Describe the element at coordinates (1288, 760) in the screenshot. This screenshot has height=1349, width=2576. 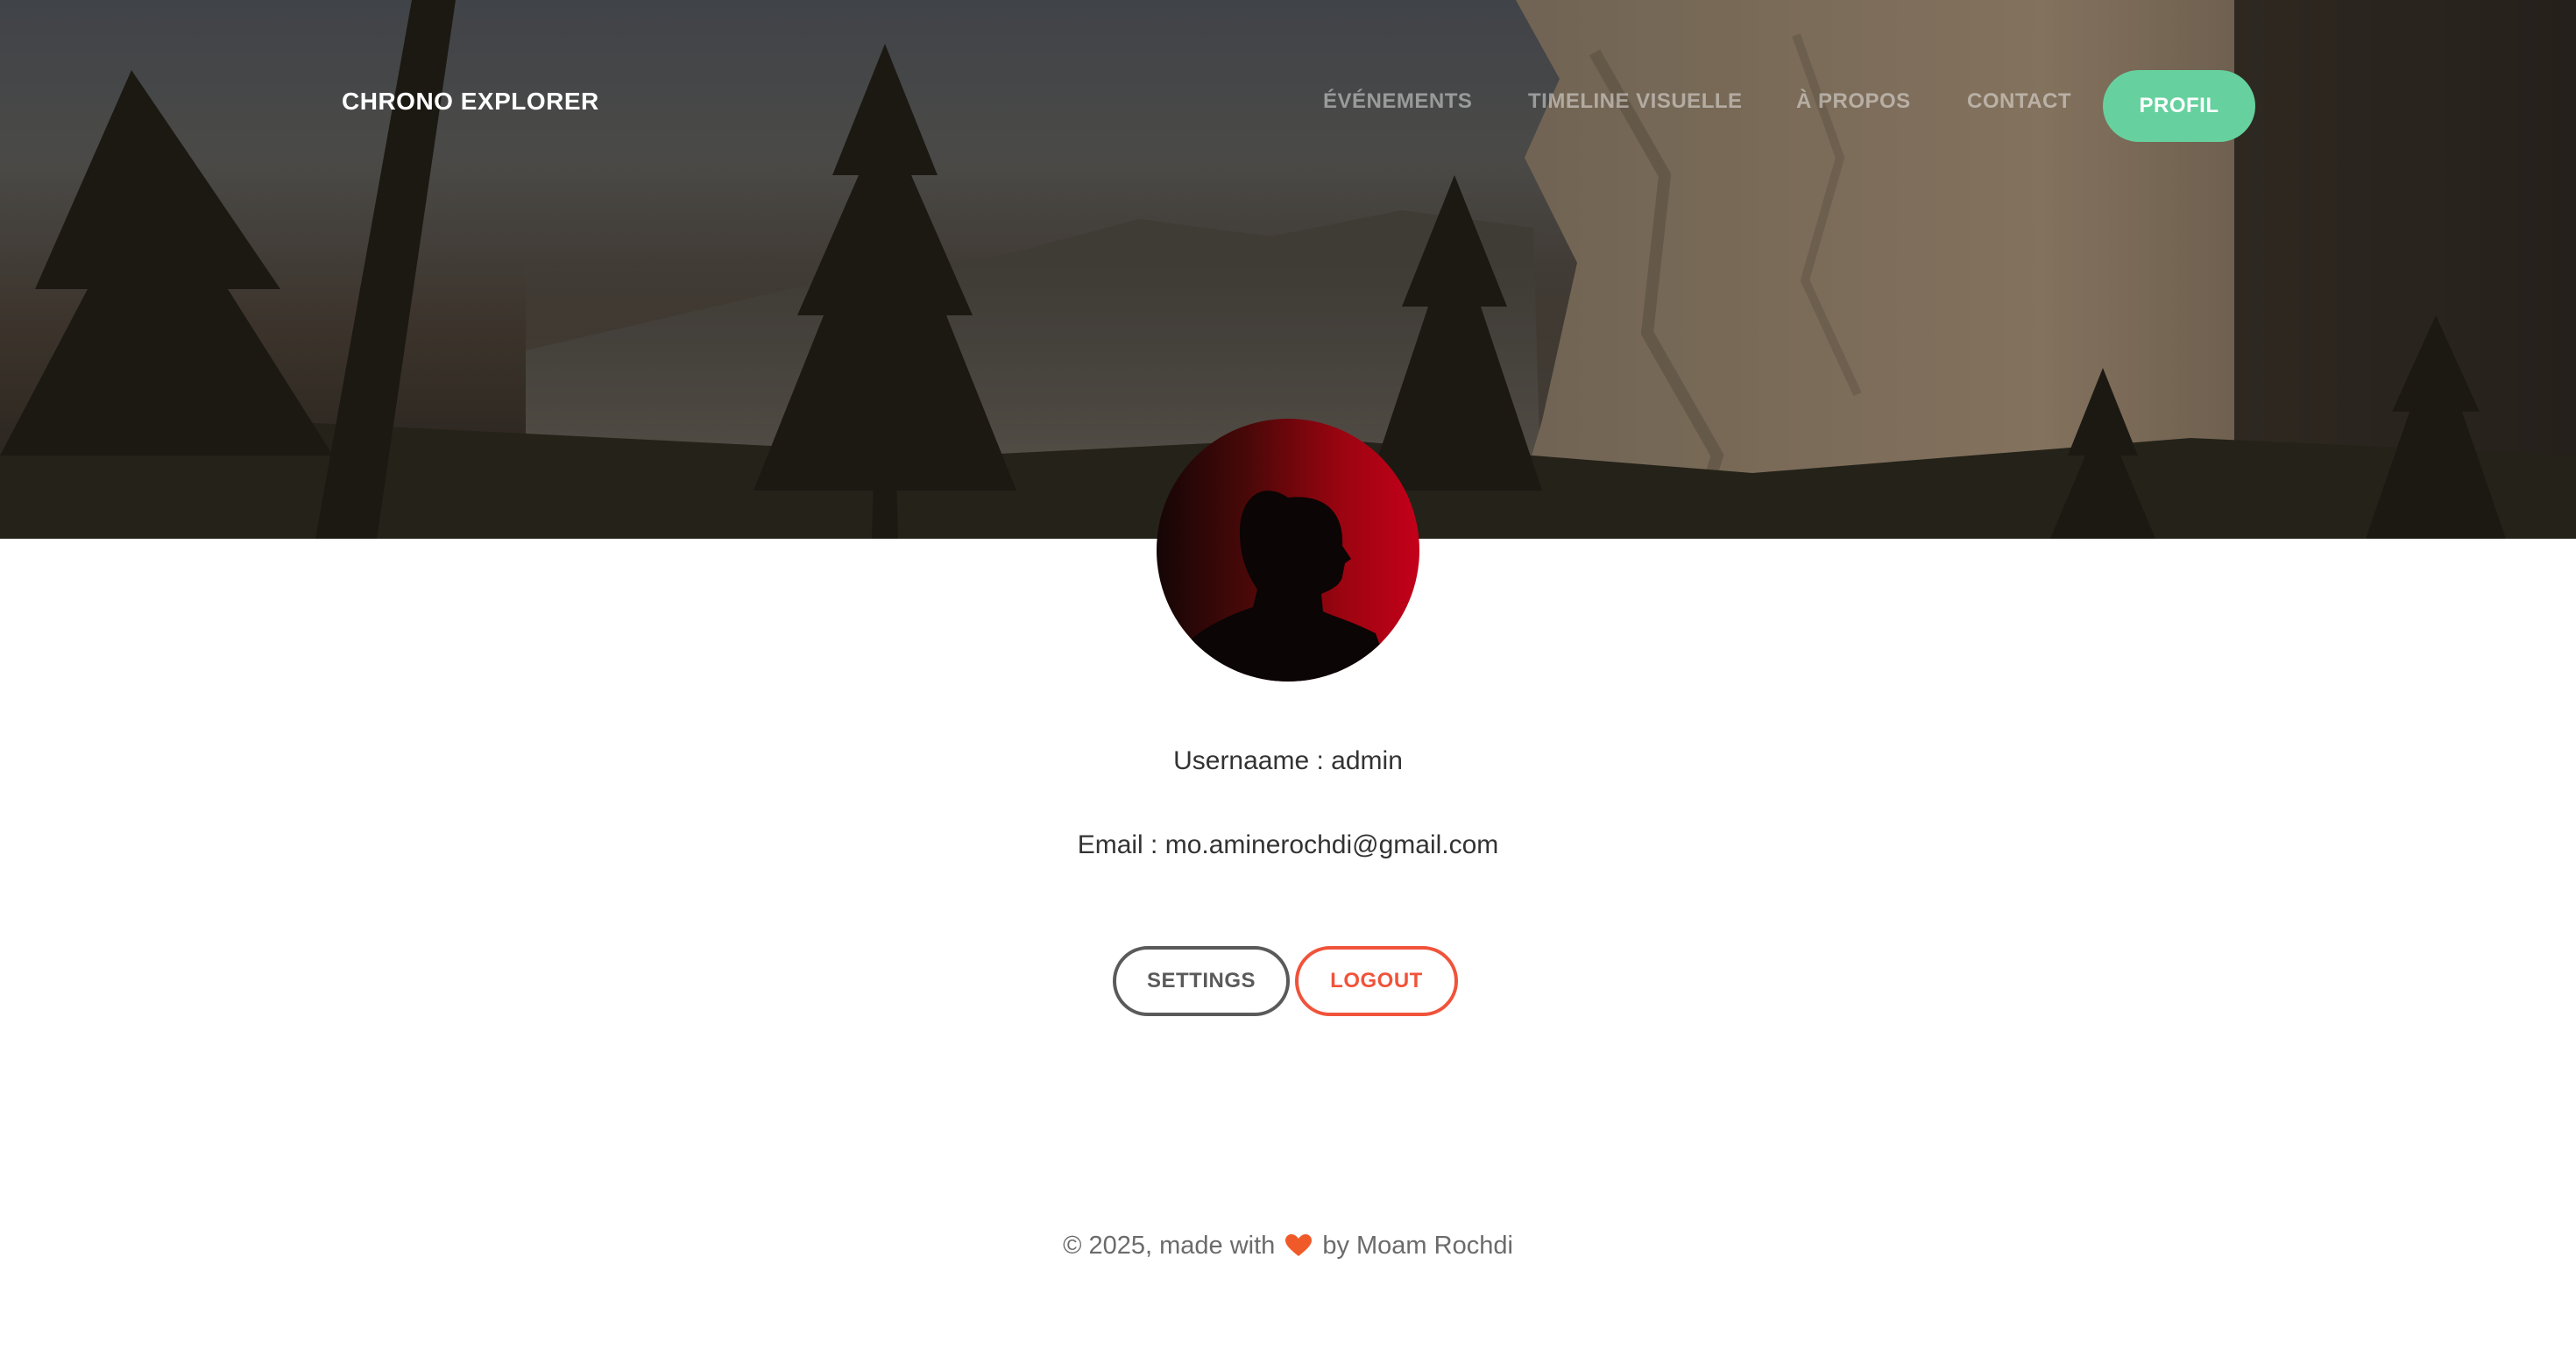
I see `username-line: Usernaame : admin` at that location.